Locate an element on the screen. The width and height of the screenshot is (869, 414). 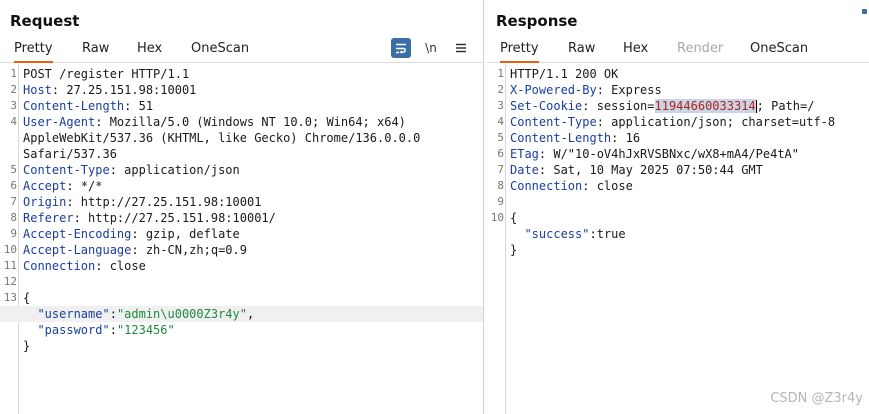
wrap-lines-icon is located at coordinates (401, 48).